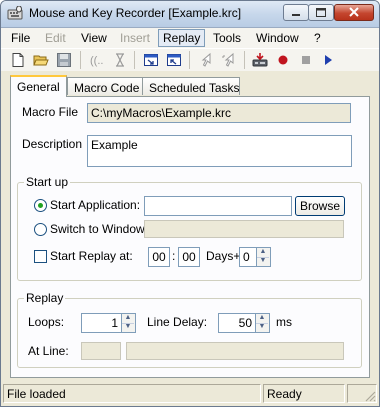 This screenshot has height=407, width=380. Describe the element at coordinates (320, 206) in the screenshot. I see `browse-button: Browse` at that location.